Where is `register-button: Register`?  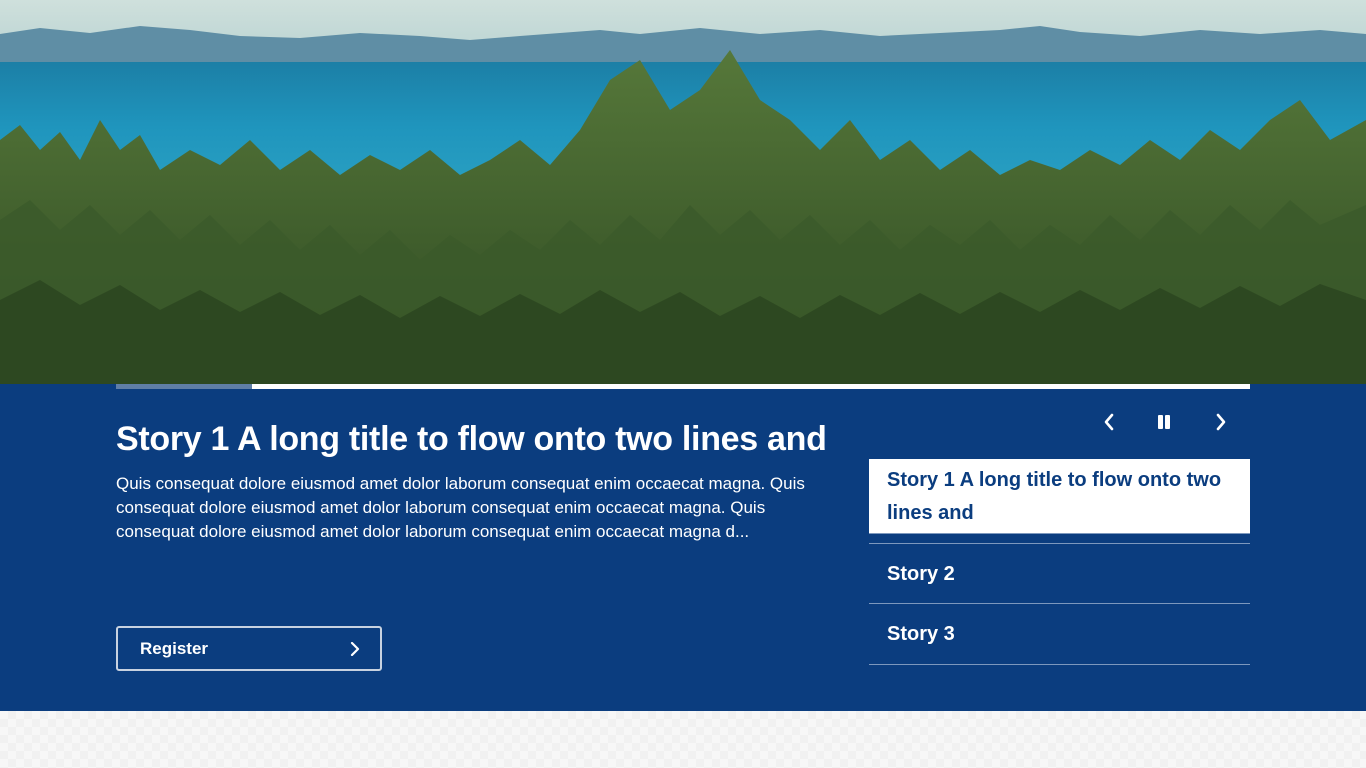 register-button: Register is located at coordinates (249, 648).